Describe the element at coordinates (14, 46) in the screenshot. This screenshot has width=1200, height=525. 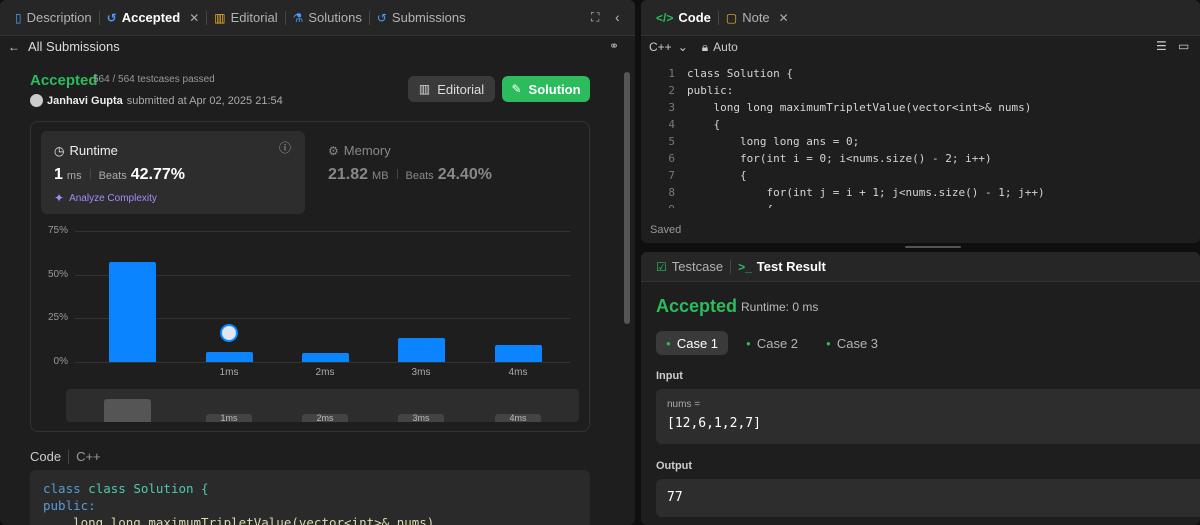
I see `arrow-left-icon: ←` at that location.